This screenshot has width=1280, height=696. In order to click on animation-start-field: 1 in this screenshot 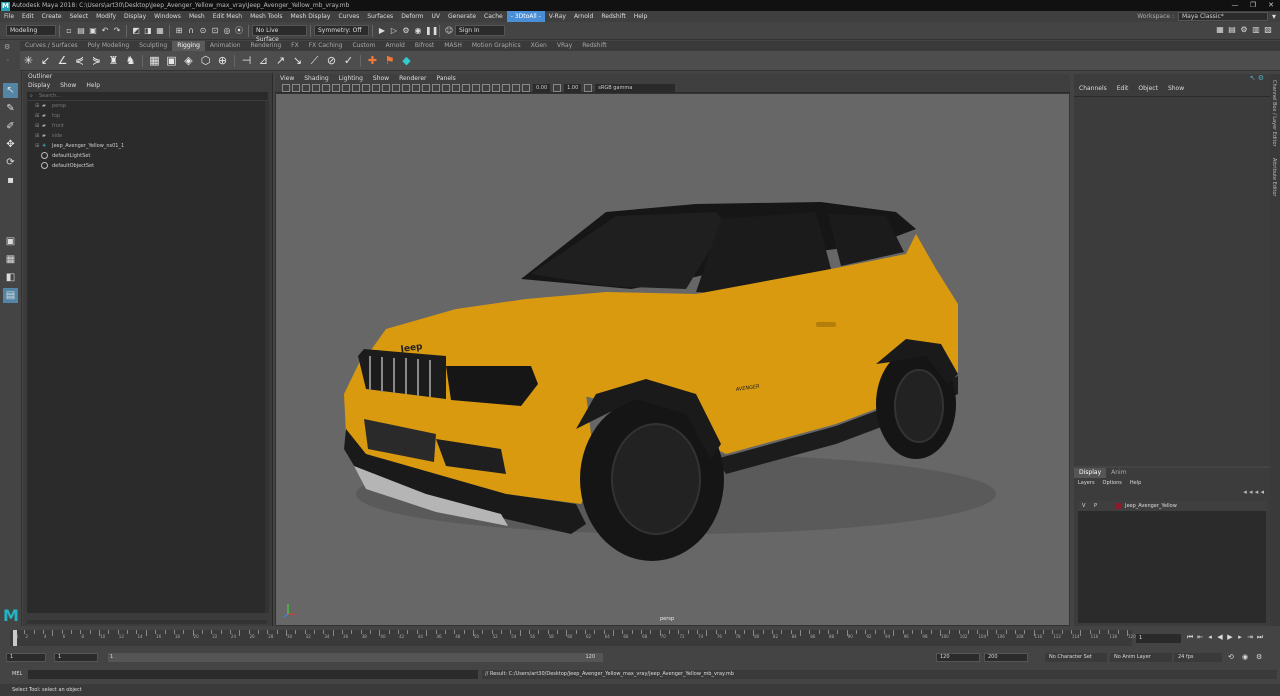, I will do `click(26, 657)`.